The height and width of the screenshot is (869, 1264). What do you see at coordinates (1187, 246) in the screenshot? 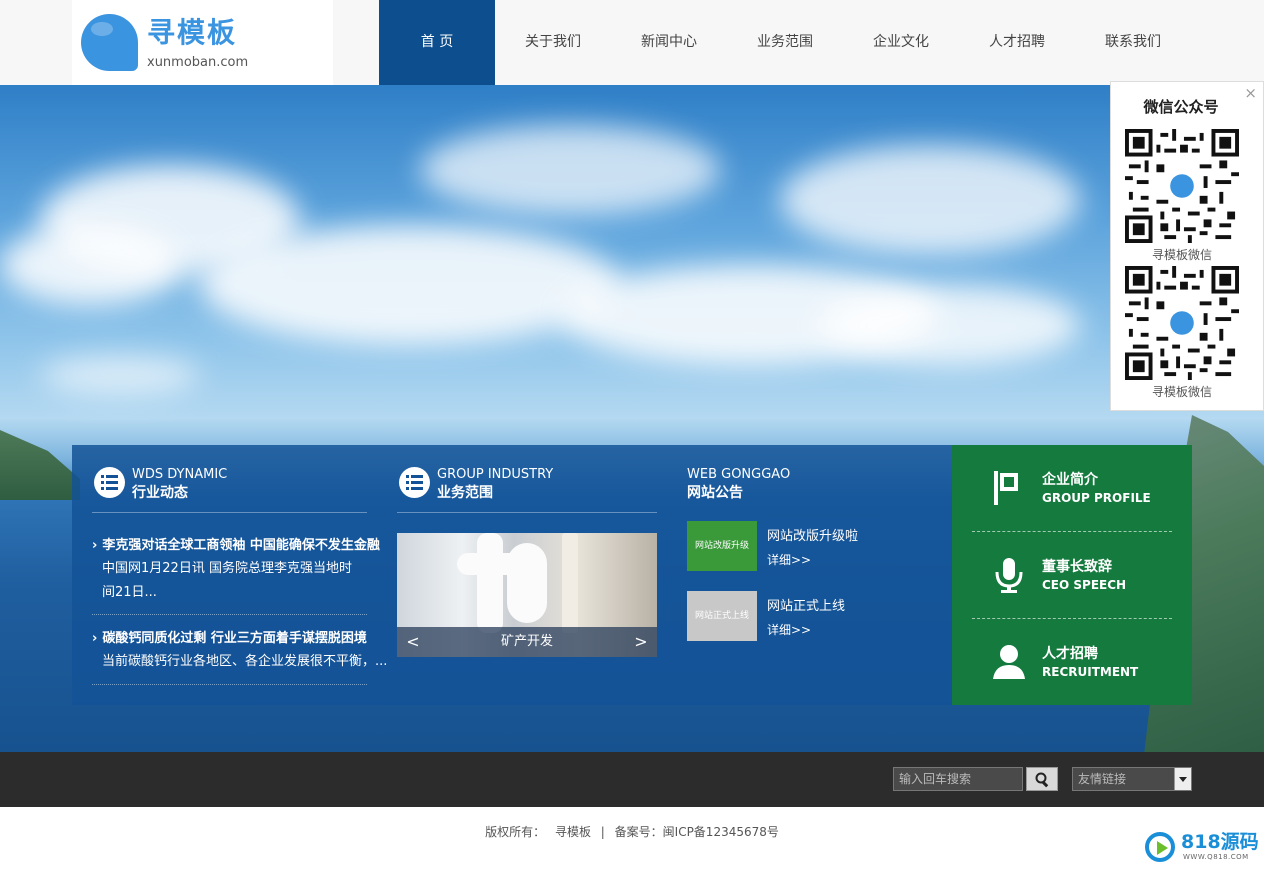
I see `wechat-float-panel: × 微信公众号 寻模板微信 寻模板微信` at bounding box center [1187, 246].